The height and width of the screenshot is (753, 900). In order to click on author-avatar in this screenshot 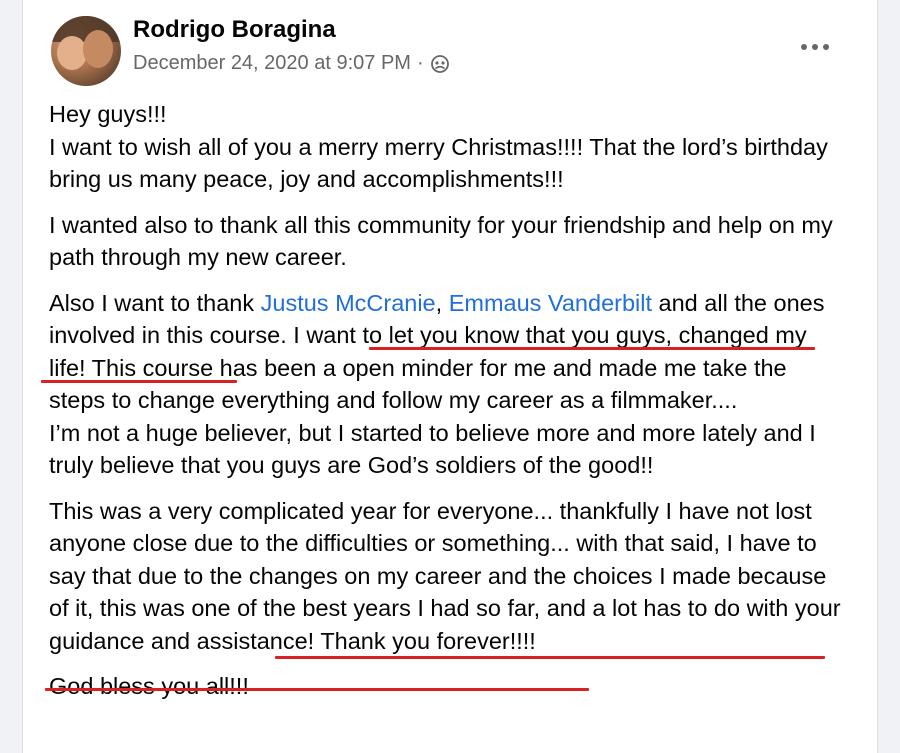, I will do `click(86, 51)`.